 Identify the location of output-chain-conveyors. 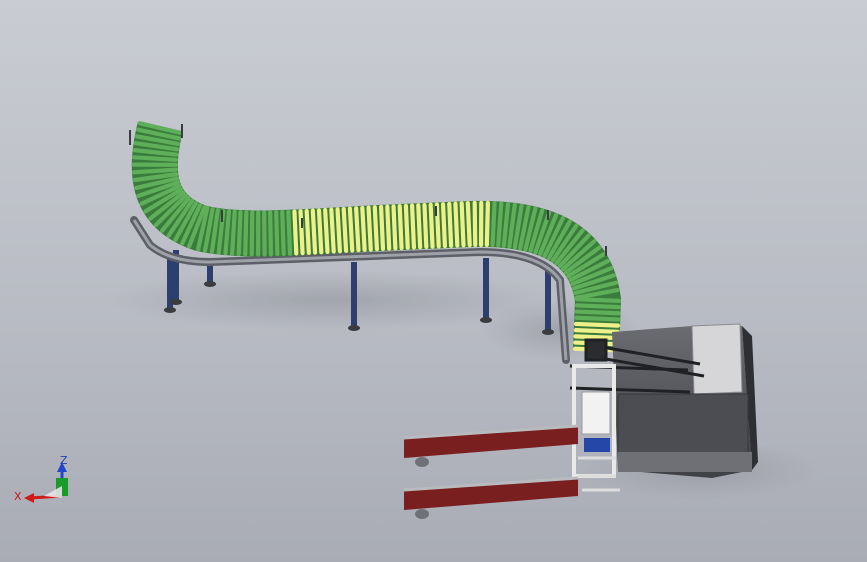
(491, 471).